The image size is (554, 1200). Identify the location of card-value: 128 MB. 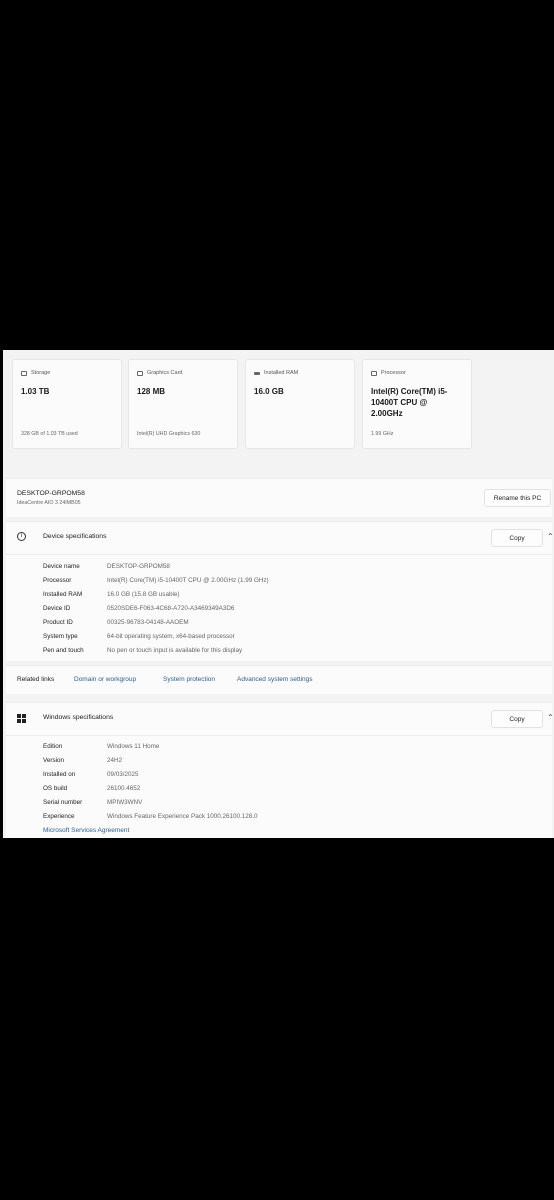
(151, 391).